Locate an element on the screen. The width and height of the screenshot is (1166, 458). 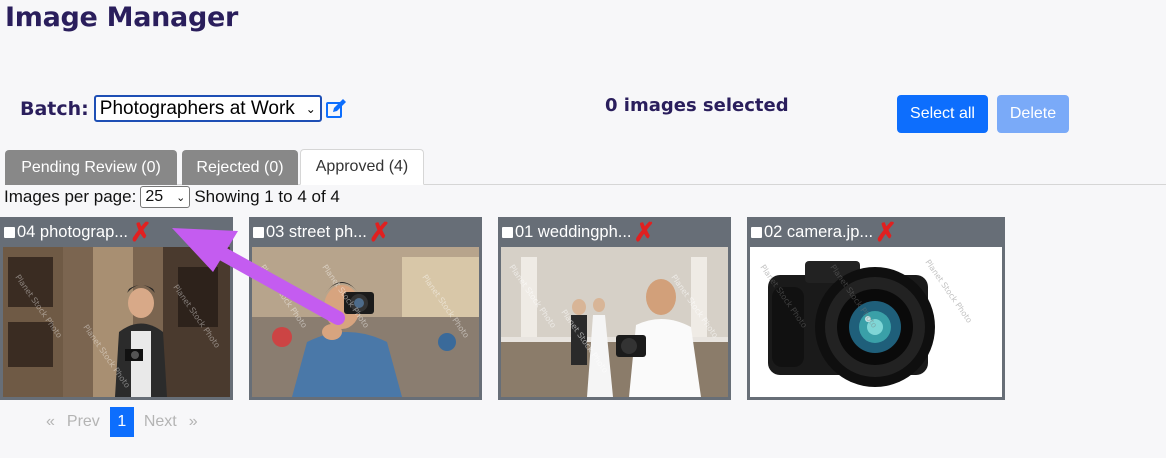
delete-button: Delete is located at coordinates (1033, 114).